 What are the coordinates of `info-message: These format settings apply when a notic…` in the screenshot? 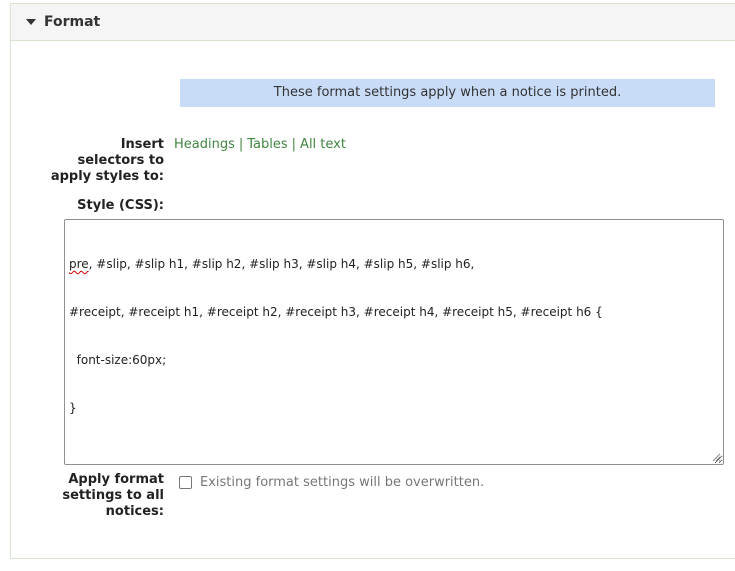 It's located at (447, 93).